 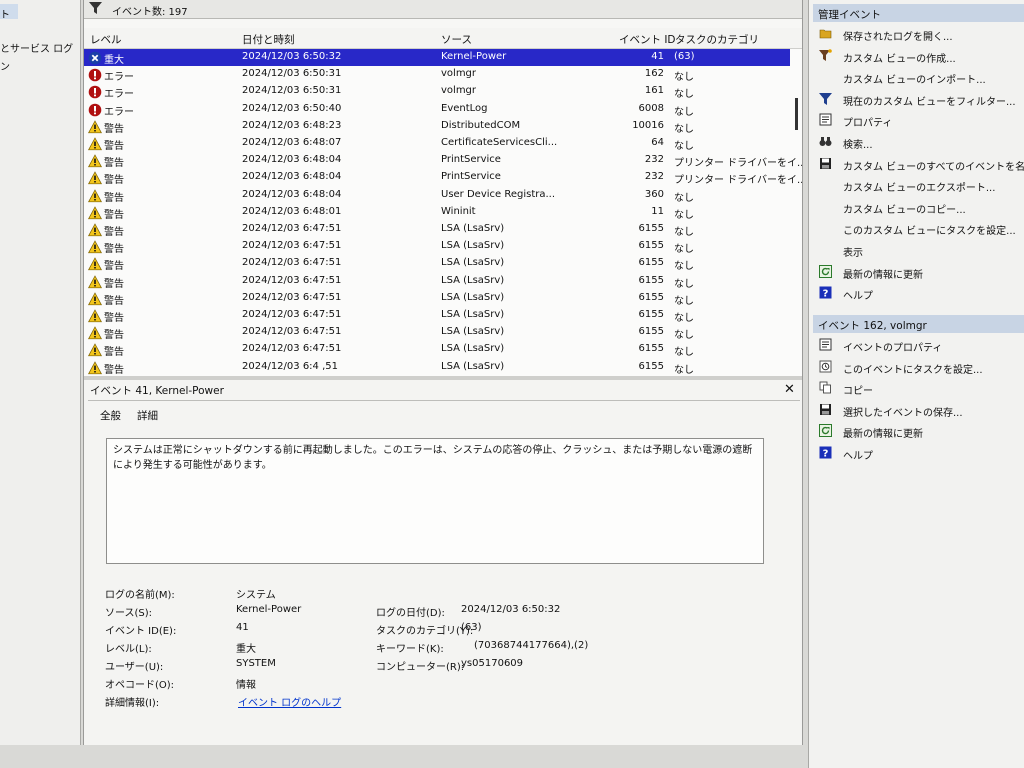 What do you see at coordinates (796, 114) in the screenshot?
I see `scrollbar-thumb` at bounding box center [796, 114].